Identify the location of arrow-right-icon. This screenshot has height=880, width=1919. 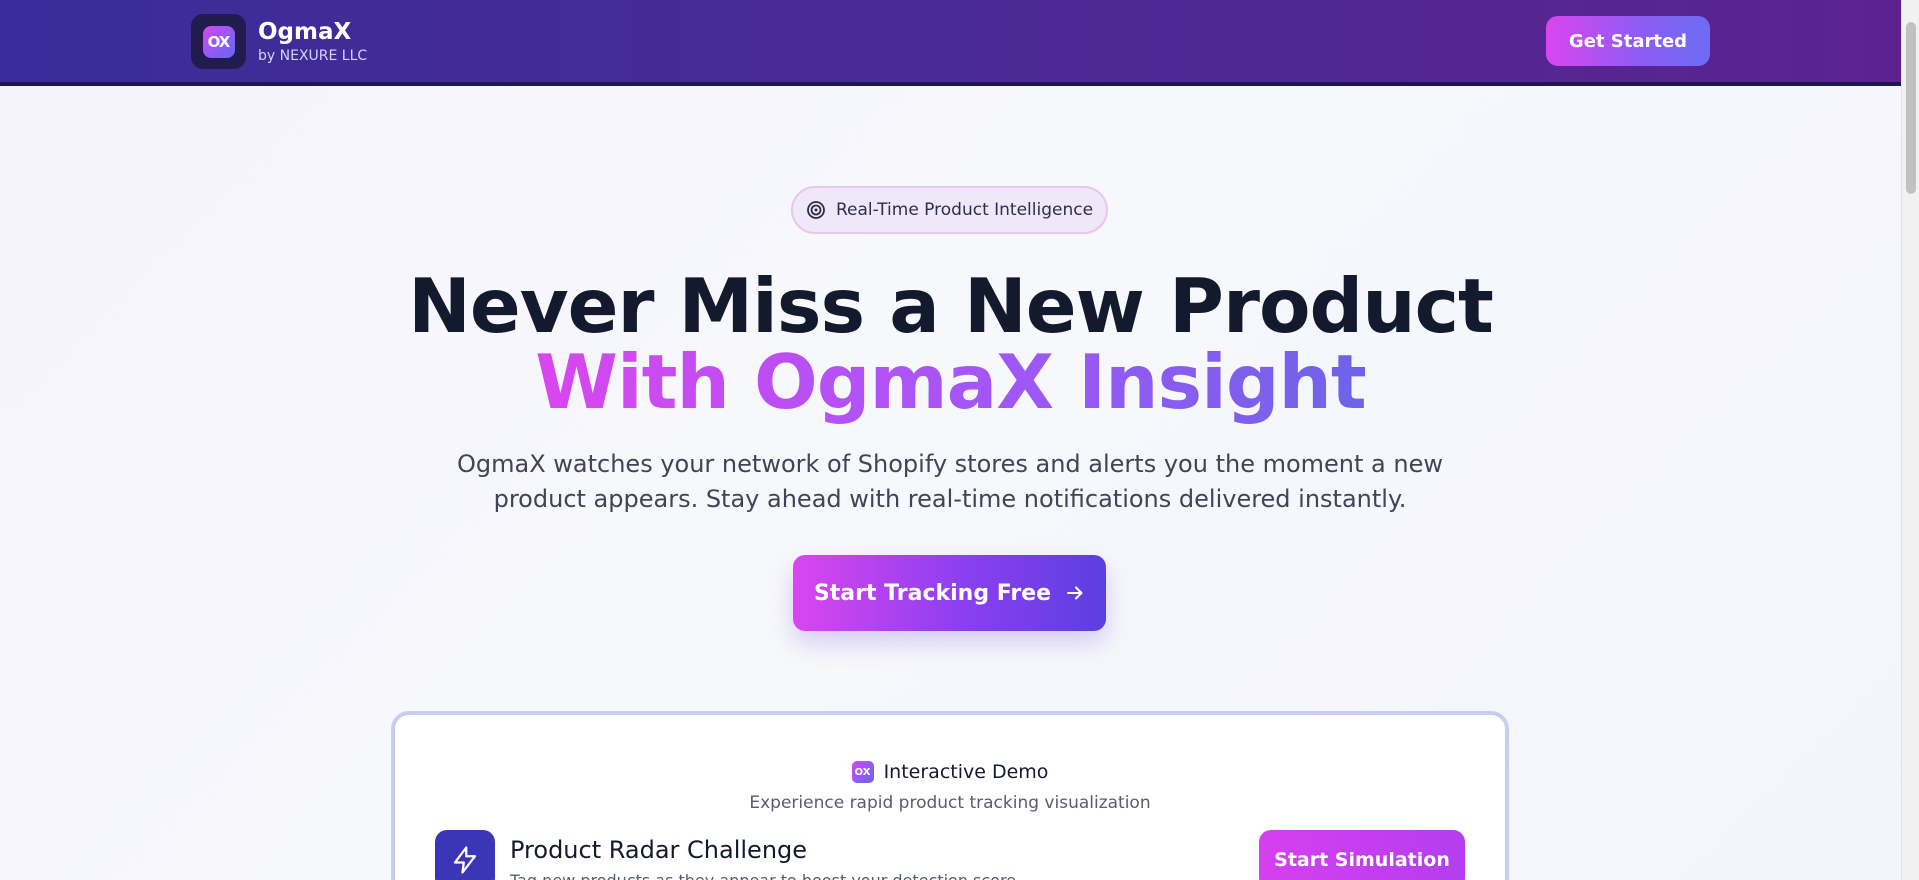
(1075, 593).